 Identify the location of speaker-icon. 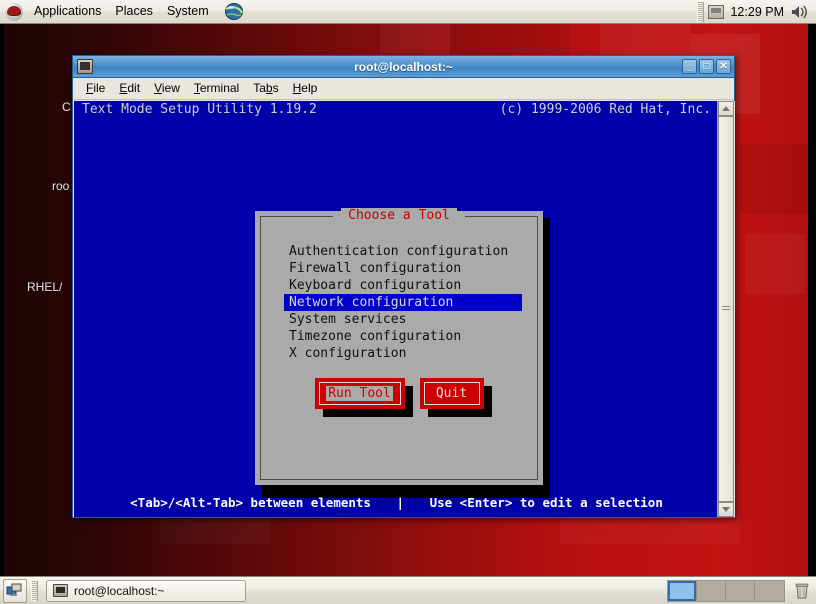
(800, 12).